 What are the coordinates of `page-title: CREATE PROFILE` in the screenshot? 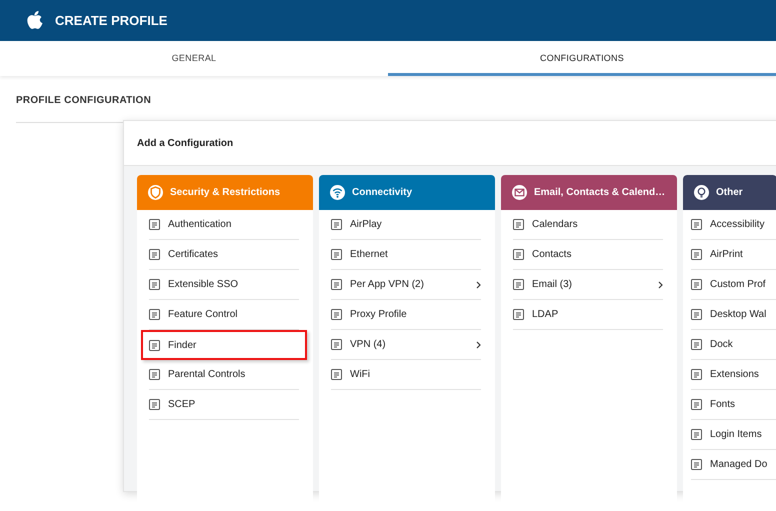 It's located at (111, 21).